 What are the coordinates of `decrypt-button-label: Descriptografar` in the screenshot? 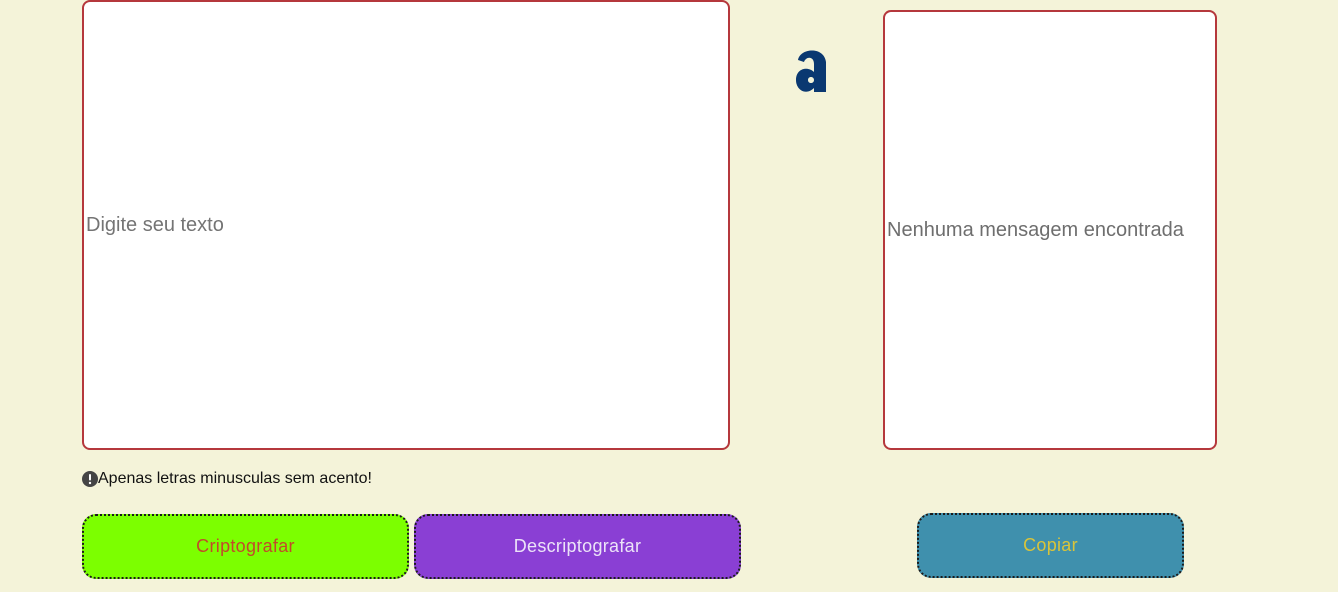 It's located at (577, 546).